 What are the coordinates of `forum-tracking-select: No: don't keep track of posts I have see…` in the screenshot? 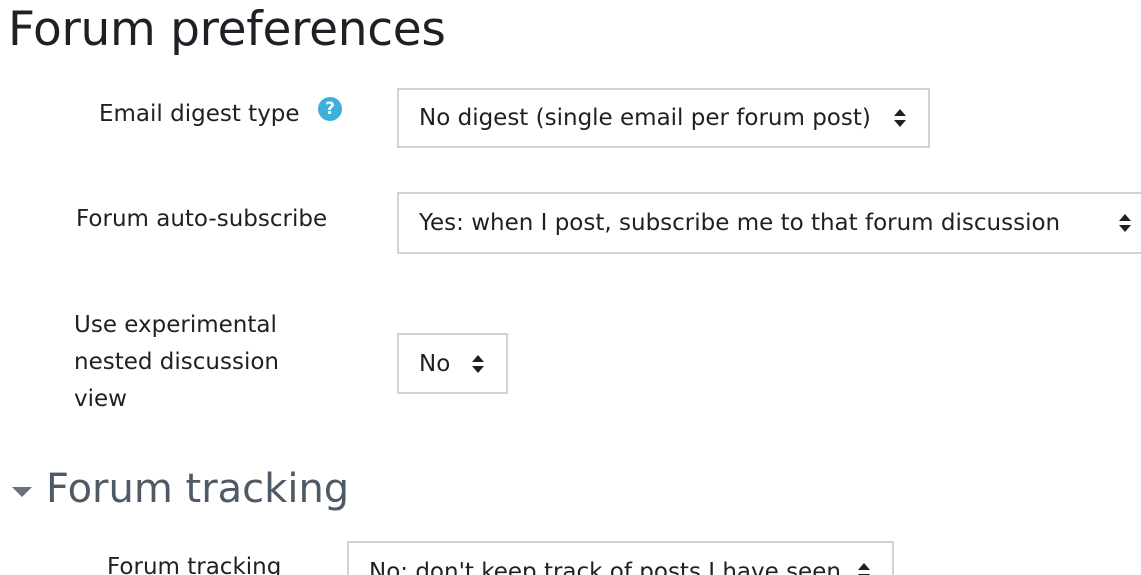 It's located at (620, 558).